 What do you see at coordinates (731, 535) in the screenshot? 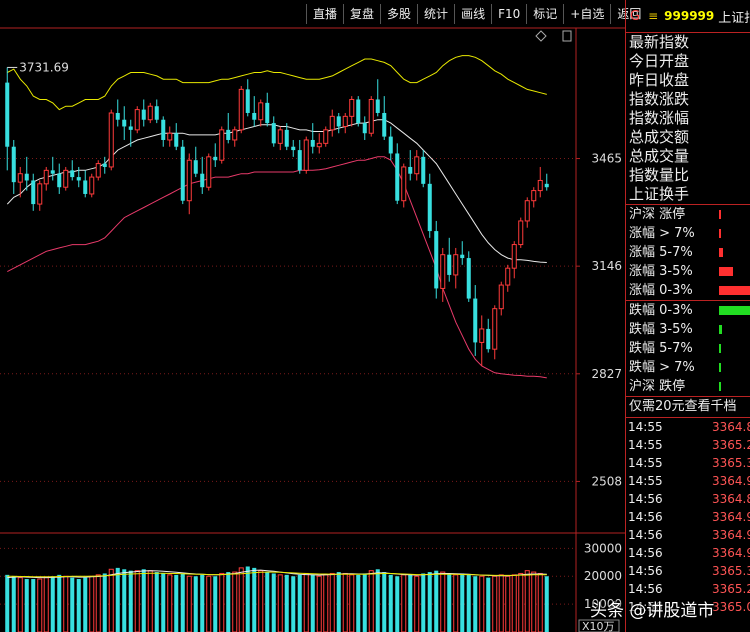
I see `tick-price: 3364.9` at bounding box center [731, 535].